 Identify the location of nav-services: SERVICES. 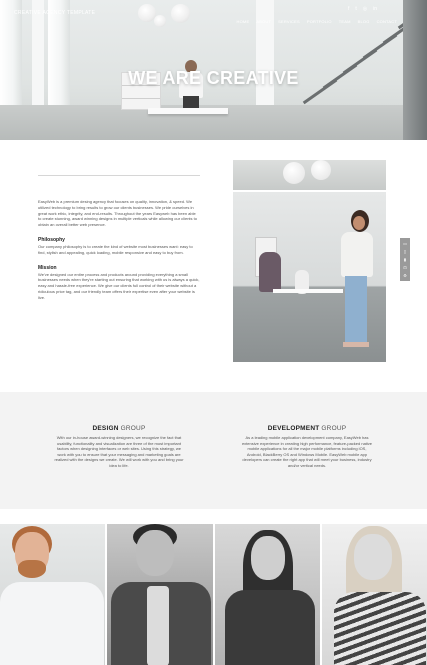
(289, 21).